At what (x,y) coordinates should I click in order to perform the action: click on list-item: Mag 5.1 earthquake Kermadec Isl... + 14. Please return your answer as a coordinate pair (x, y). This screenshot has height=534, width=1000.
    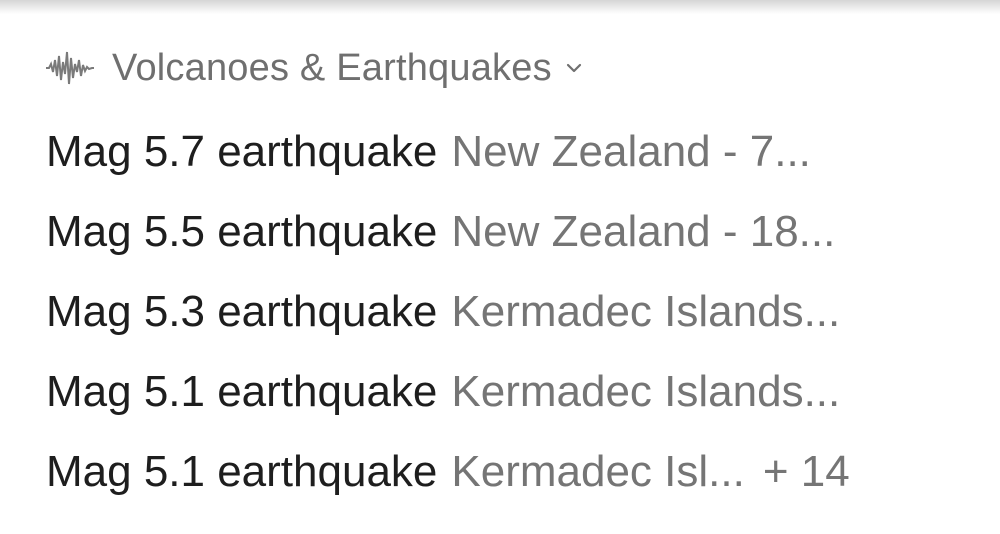
    Looking at the image, I should click on (511, 472).